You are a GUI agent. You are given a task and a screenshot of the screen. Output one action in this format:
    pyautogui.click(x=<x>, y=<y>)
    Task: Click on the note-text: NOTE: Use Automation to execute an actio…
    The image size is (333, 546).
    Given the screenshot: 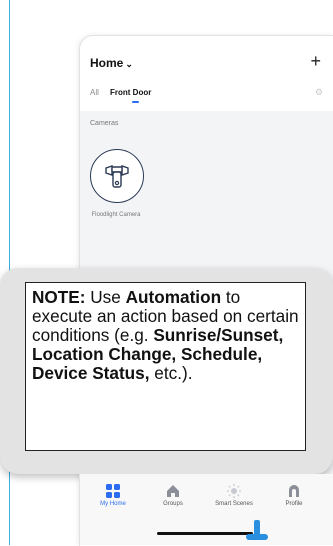 What is the action you would take?
    pyautogui.click(x=165, y=335)
    